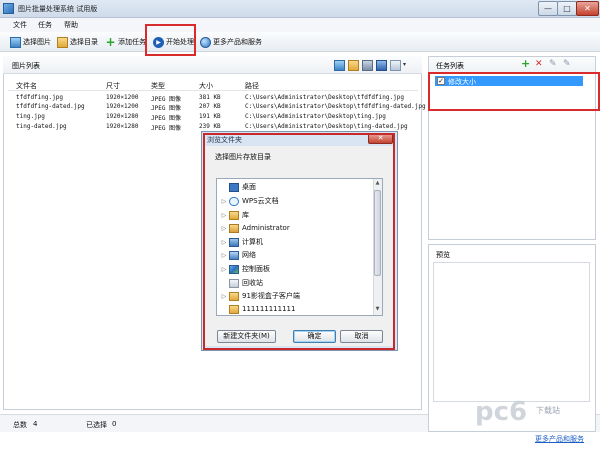 This screenshot has width=600, height=450. Describe the element at coordinates (205, 42) in the screenshot. I see `globe-icon` at that location.